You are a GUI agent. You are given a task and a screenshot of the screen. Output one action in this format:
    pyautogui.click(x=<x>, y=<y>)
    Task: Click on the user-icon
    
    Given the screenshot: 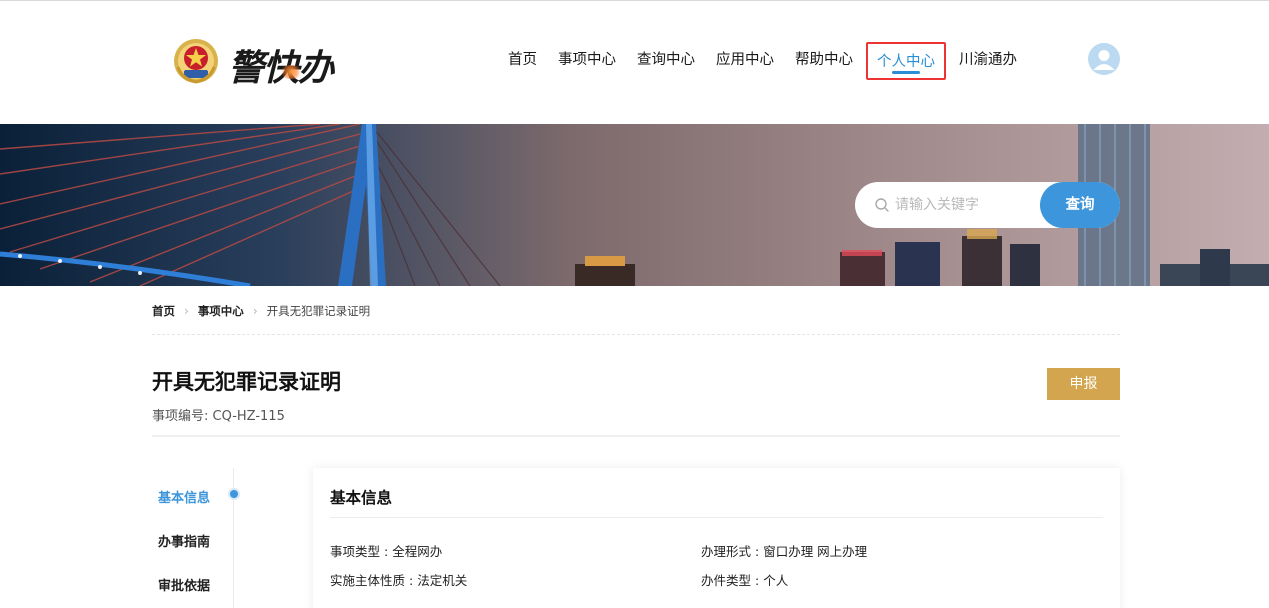 What is the action you would take?
    pyautogui.click(x=1104, y=60)
    